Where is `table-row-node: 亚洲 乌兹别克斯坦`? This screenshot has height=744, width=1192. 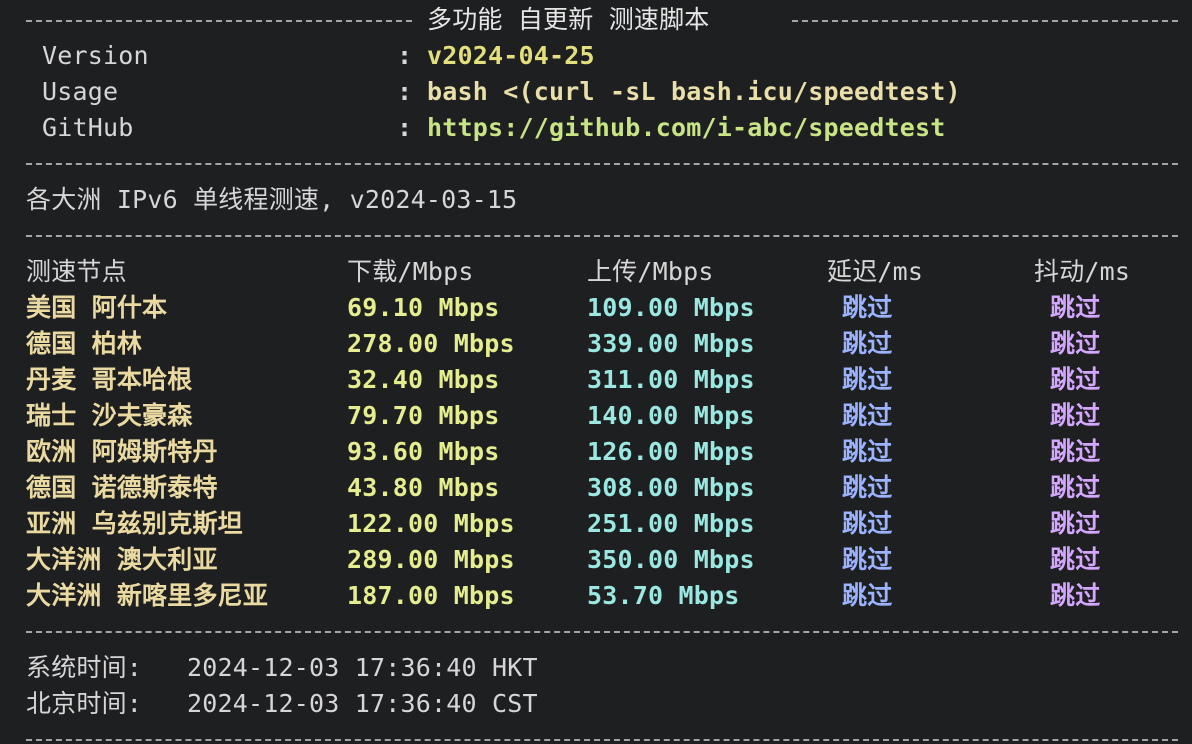 table-row-node: 亚洲 乌兹别克斯坦 is located at coordinates (134, 523).